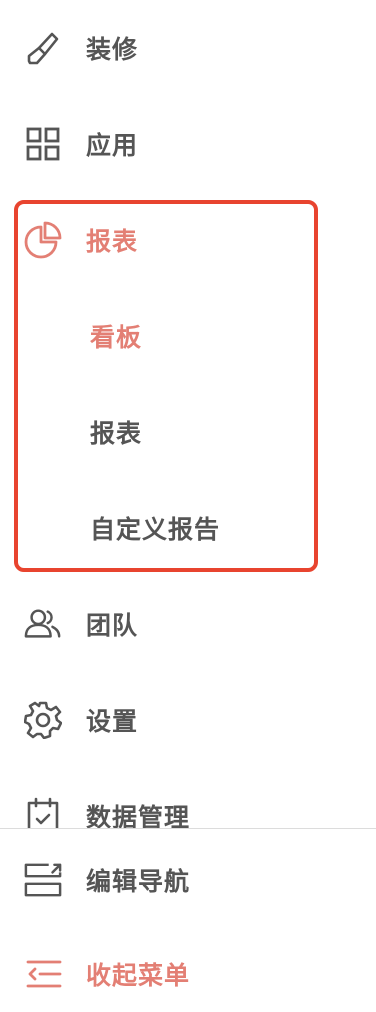  Describe the element at coordinates (43, 720) in the screenshot. I see `gear-icon` at that location.